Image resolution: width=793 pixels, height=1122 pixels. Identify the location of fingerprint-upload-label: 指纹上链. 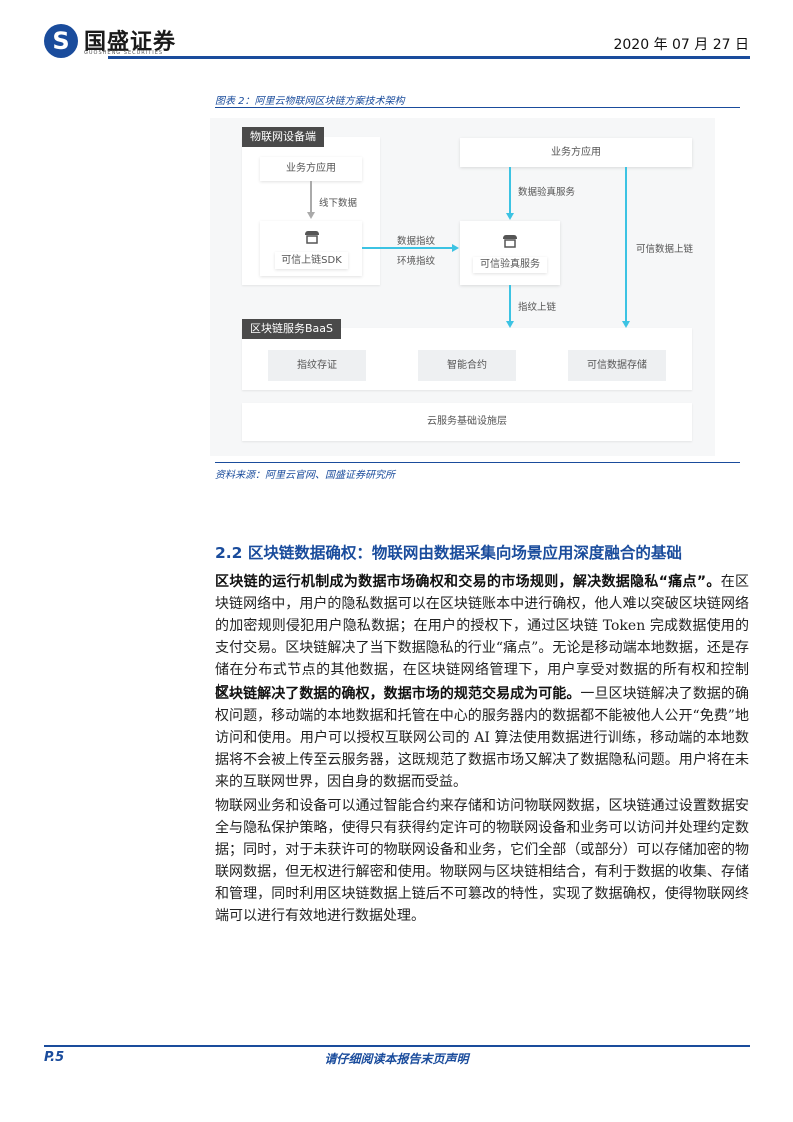
(537, 307).